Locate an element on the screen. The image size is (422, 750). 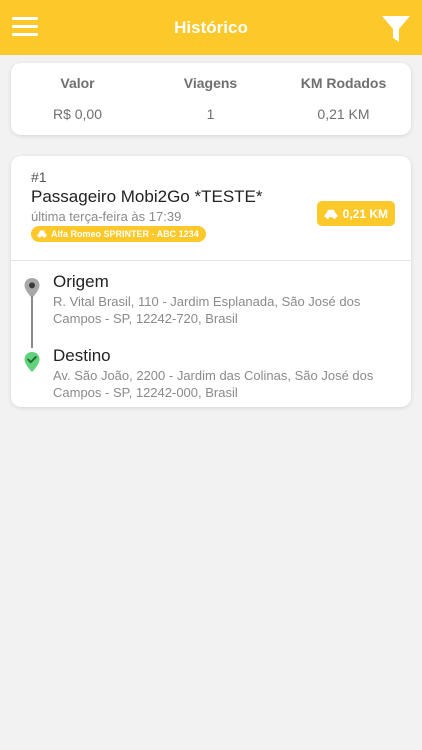
vehicle-badge: Alfa Romeo SPRINTER - ABC 1234 is located at coordinates (118, 234).